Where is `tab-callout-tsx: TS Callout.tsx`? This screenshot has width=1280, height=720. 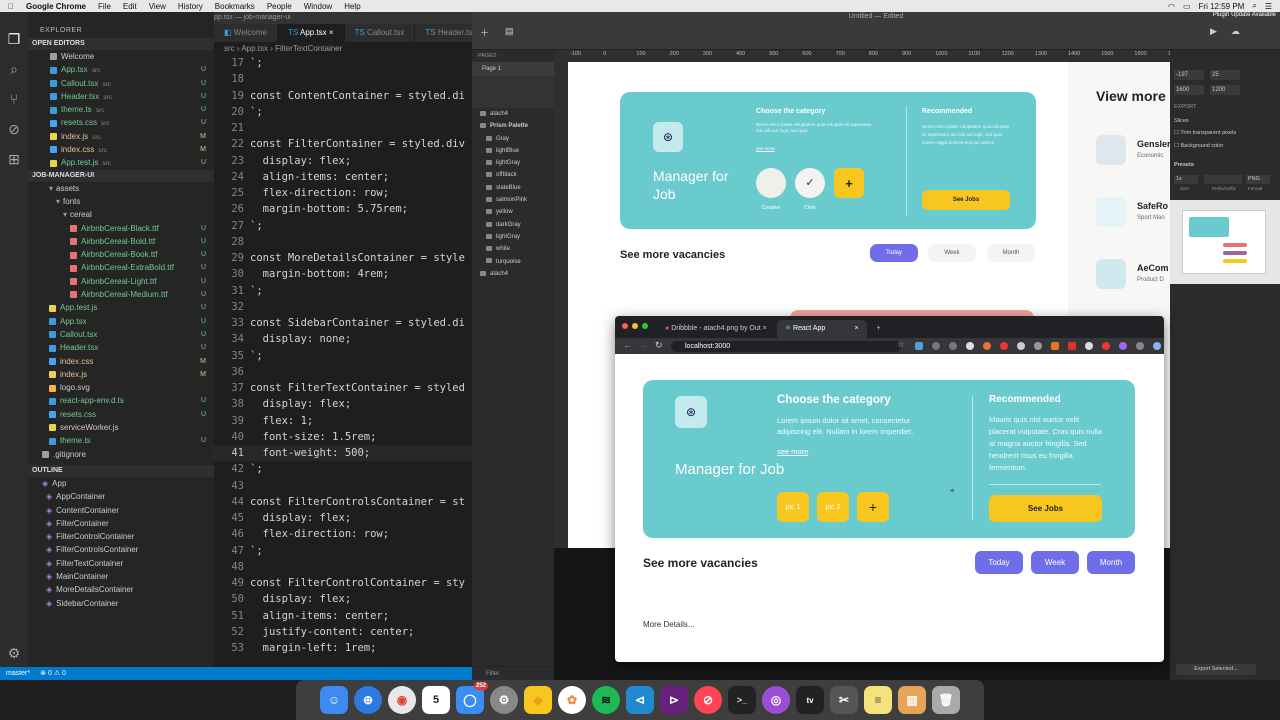 tab-callout-tsx: TS Callout.tsx is located at coordinates (380, 33).